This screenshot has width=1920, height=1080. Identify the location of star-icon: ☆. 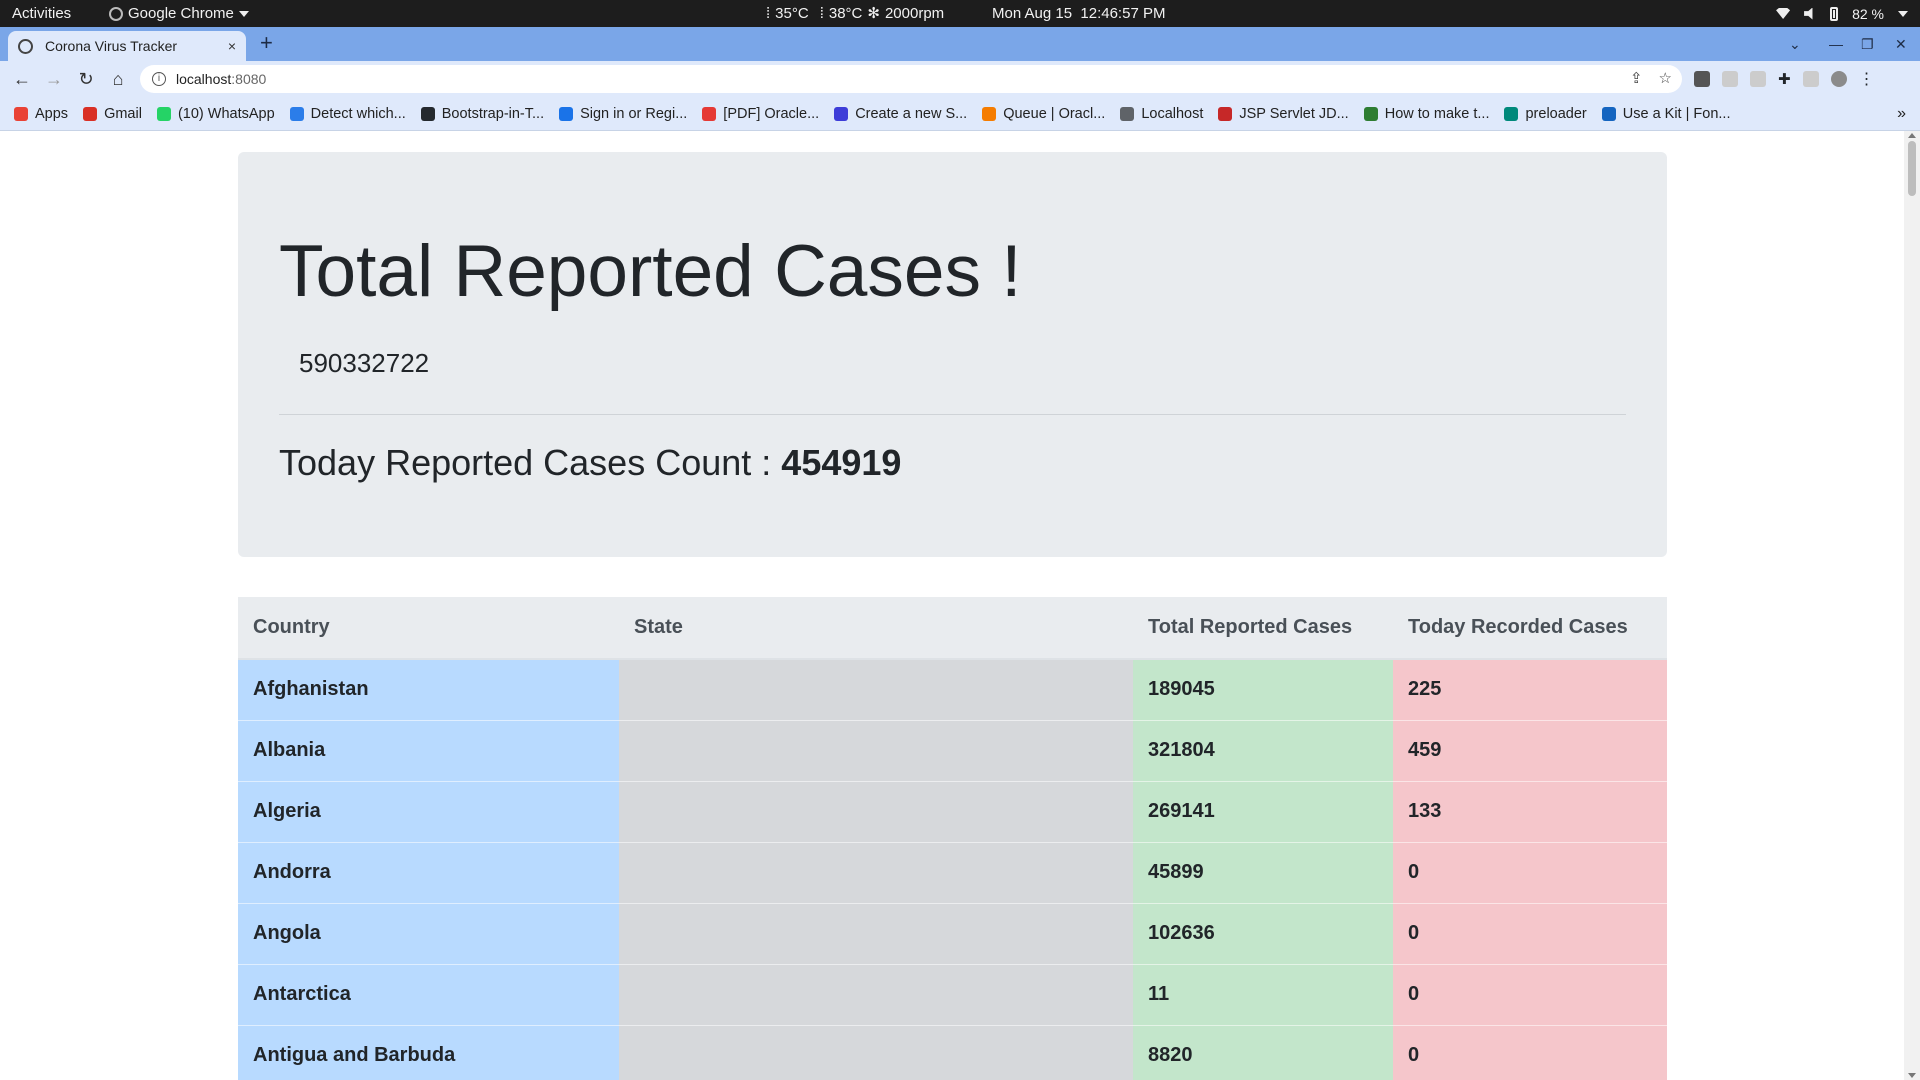
(1665, 78).